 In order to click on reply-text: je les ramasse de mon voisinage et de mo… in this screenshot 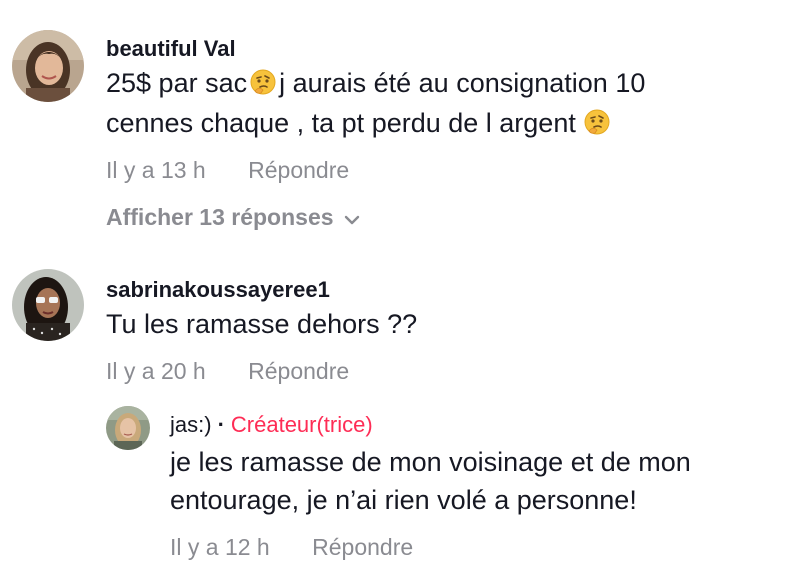, I will do `click(430, 462)`.